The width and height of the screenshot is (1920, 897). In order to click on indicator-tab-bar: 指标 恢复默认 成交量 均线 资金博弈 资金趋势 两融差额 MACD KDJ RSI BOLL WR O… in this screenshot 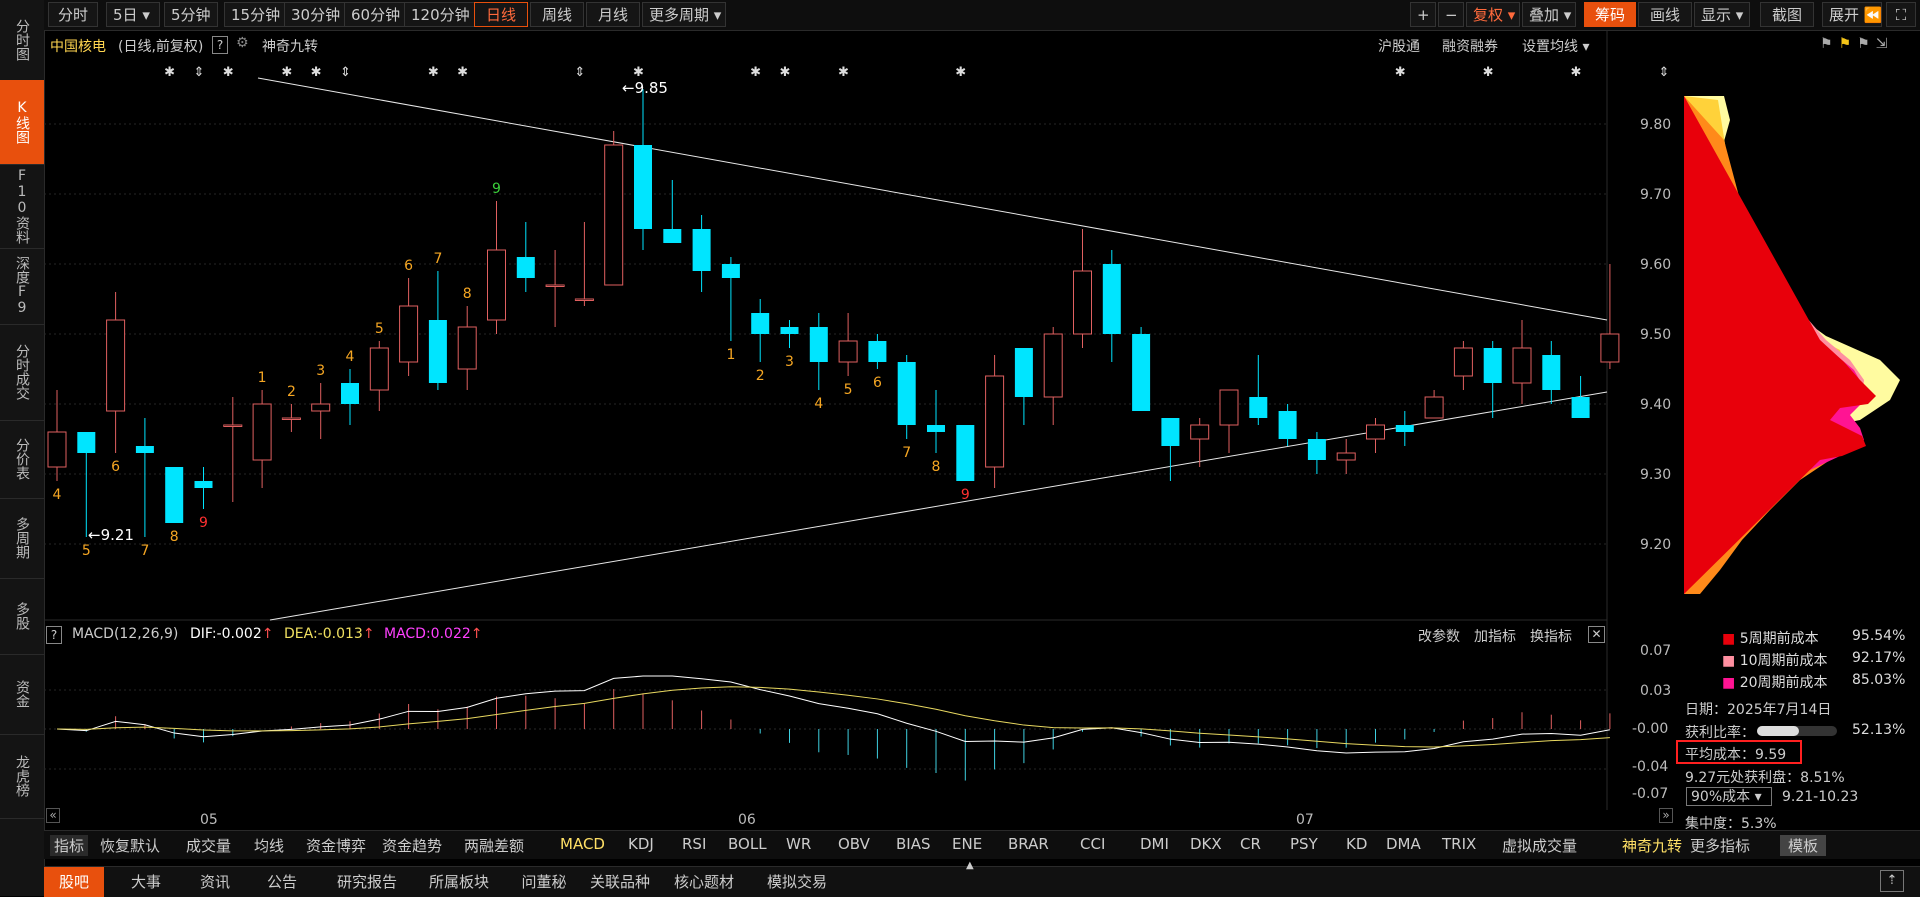, I will do `click(982, 844)`.